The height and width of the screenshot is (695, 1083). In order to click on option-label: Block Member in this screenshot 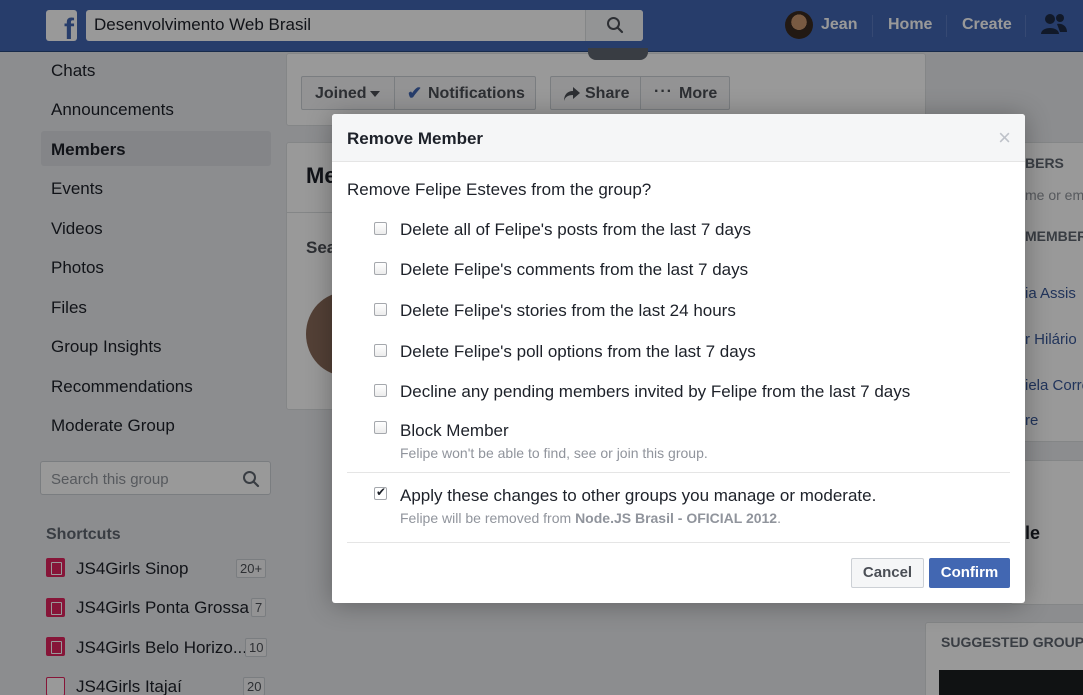, I will do `click(454, 431)`.